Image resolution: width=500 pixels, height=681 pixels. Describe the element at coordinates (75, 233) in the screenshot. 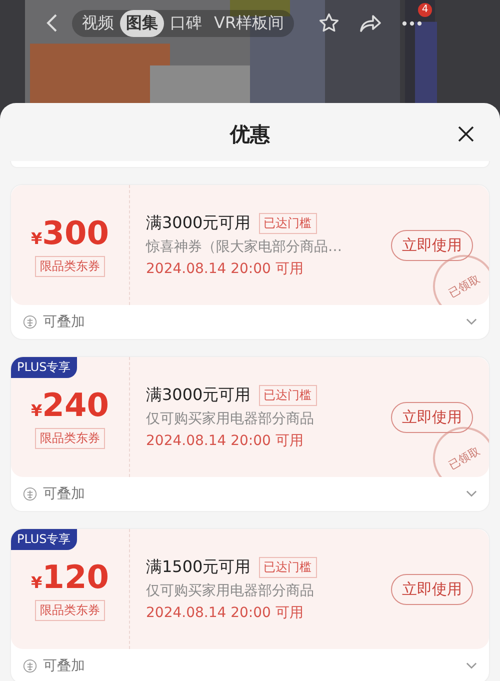

I see `coupon-amount: 300` at that location.